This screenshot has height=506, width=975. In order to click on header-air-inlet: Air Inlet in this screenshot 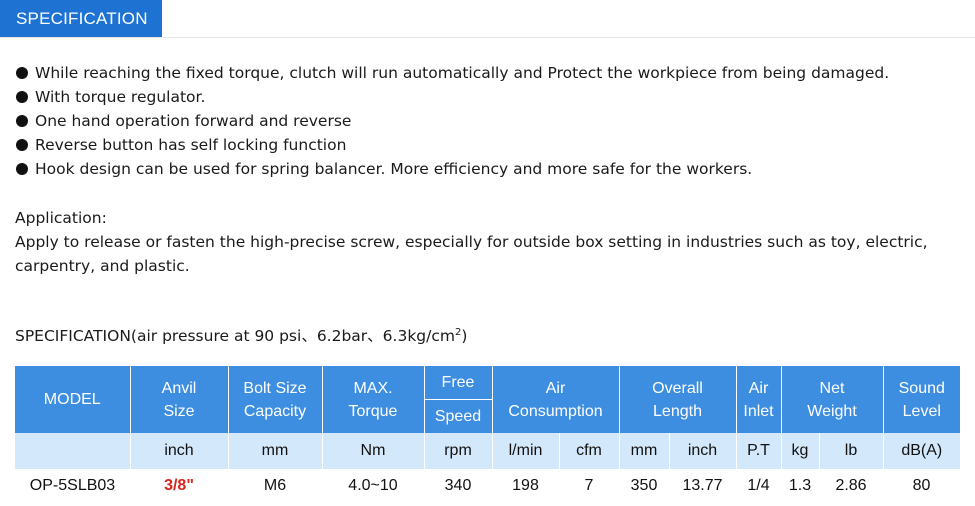, I will do `click(759, 399)`.